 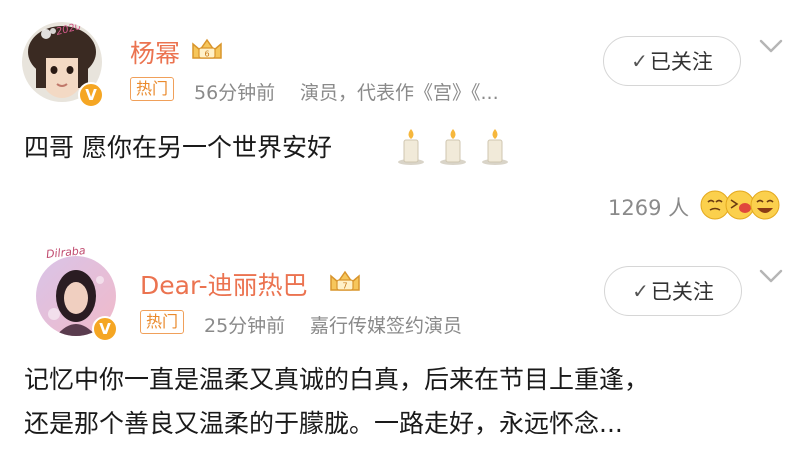 I want to click on post-time: 56分钟前, so click(x=235, y=93).